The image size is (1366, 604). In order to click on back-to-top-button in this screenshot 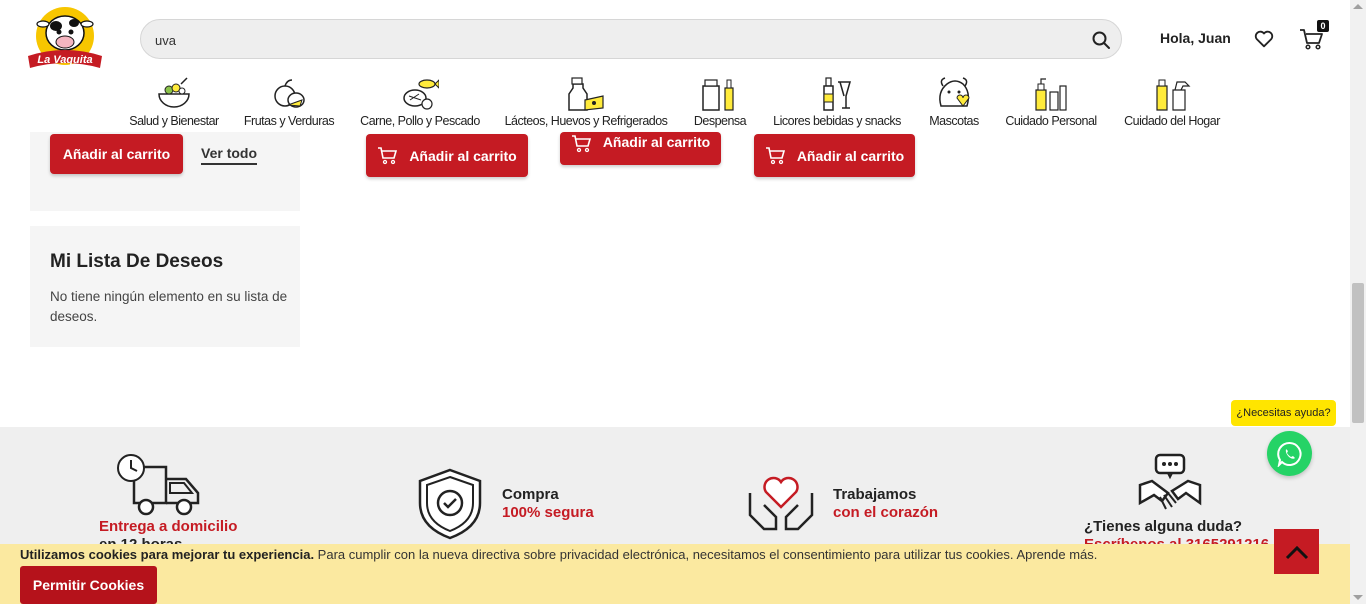, I will do `click(1296, 551)`.